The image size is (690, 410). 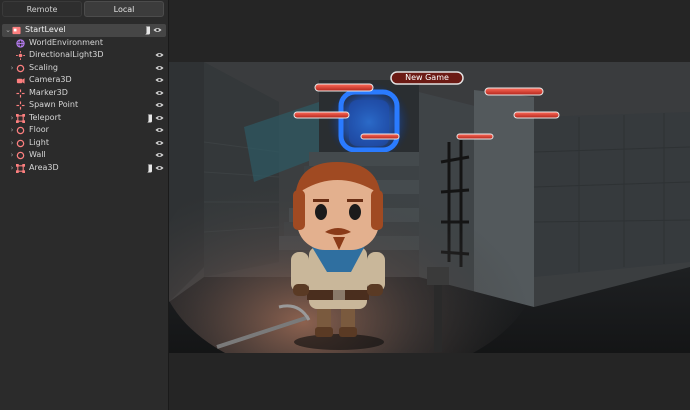 I want to click on tree-node-label: Scaling, so click(x=43, y=67).